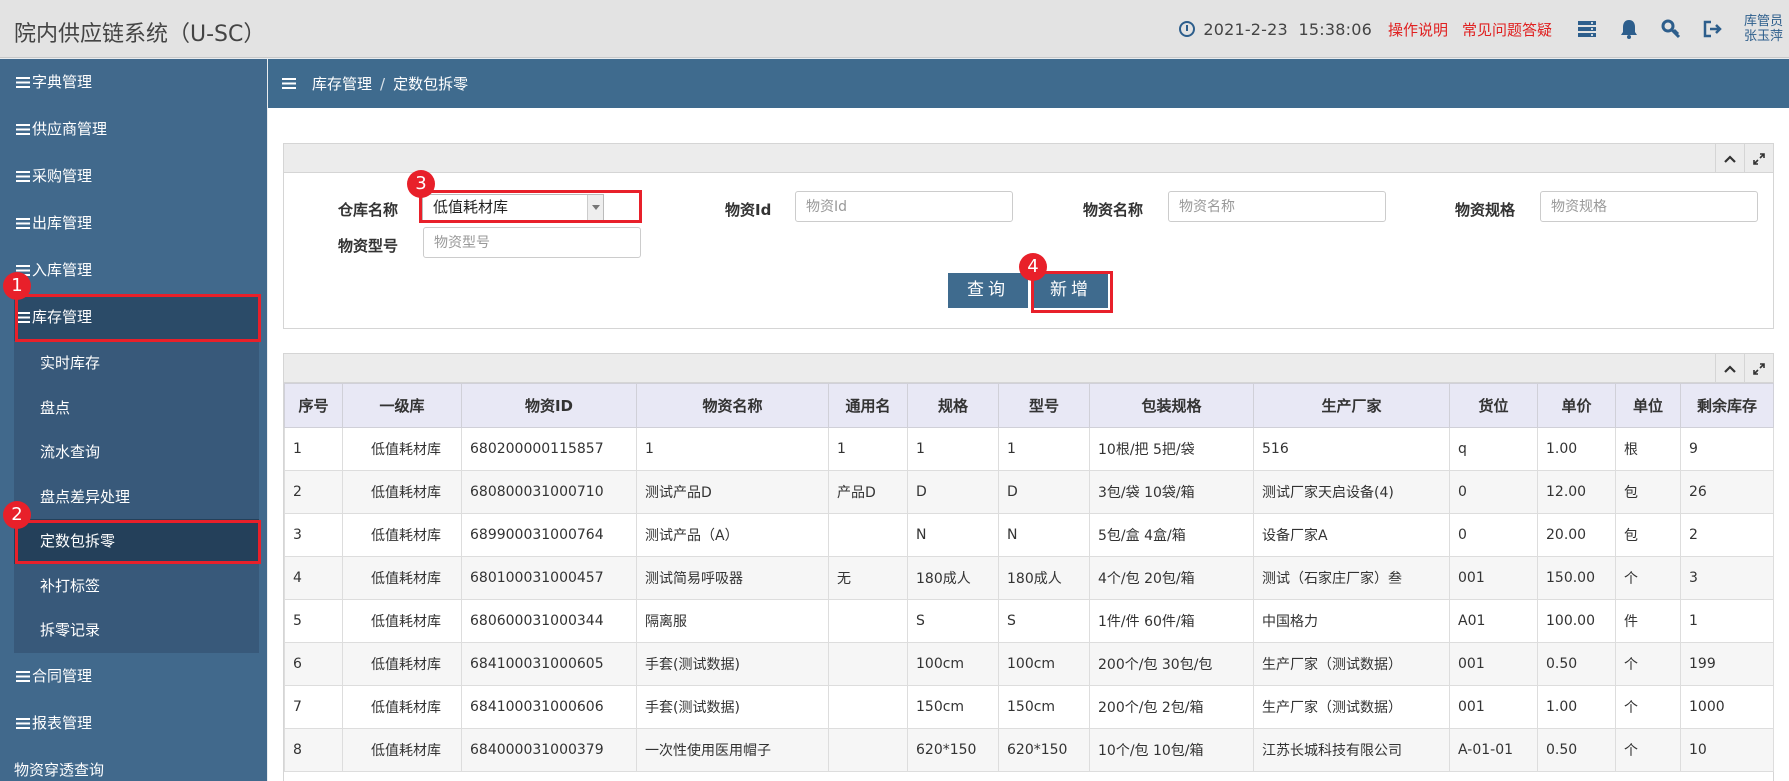 The height and width of the screenshot is (781, 1789). I want to click on breadcrumb-root: 库存管理, so click(342, 83).